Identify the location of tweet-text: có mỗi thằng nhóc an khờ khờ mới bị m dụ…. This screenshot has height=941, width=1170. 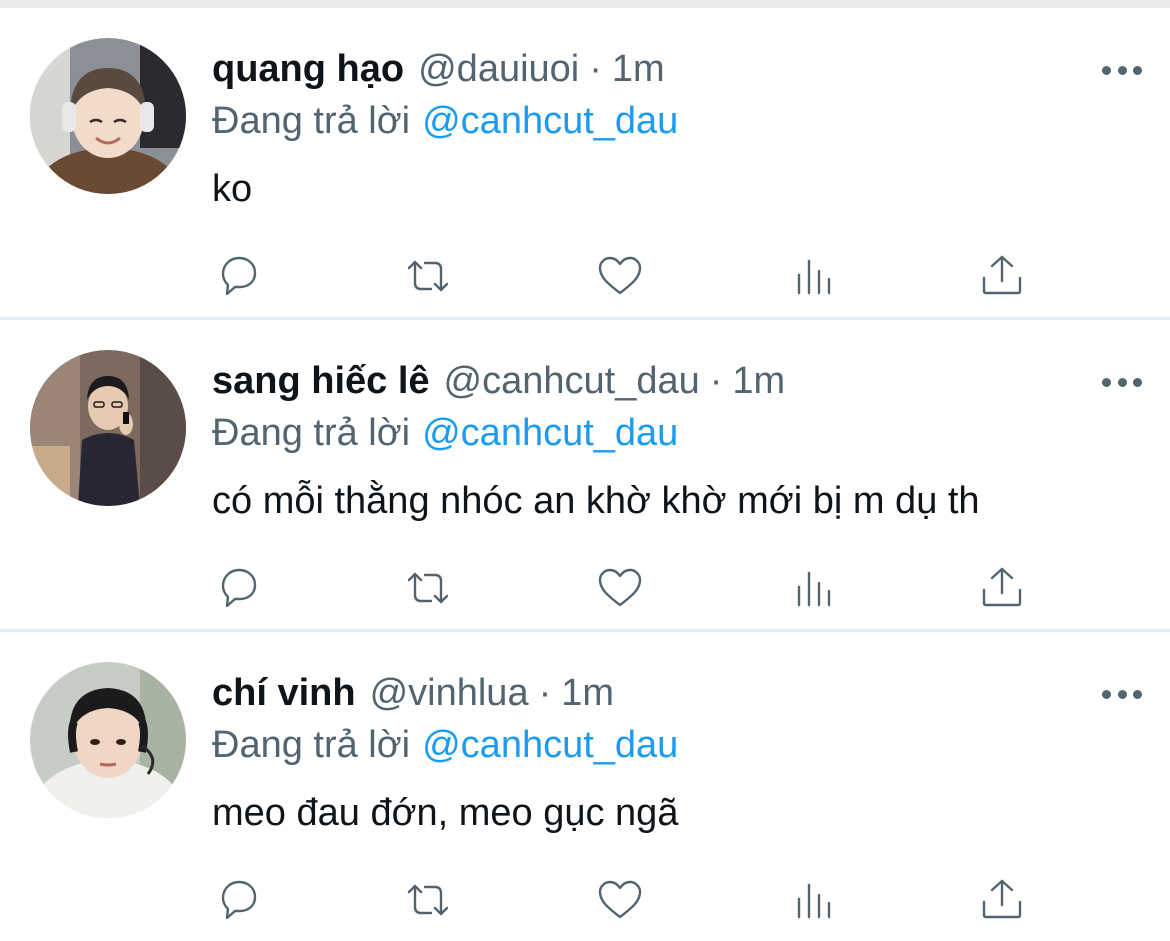
(596, 501).